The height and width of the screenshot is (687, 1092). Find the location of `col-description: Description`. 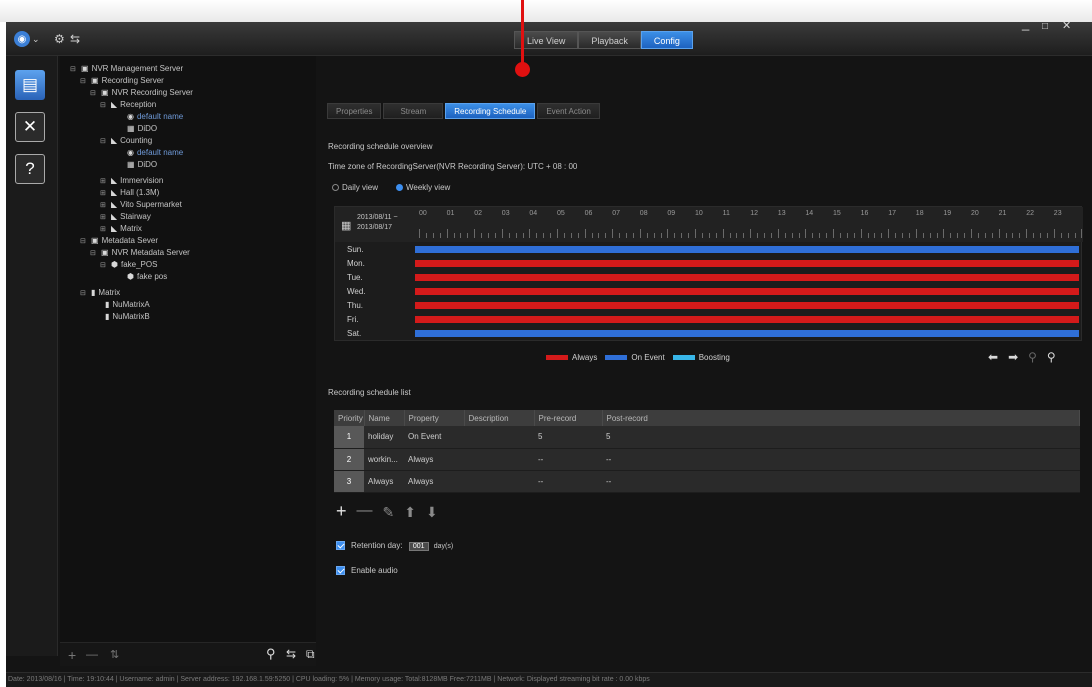

col-description: Description is located at coordinates (499, 418).